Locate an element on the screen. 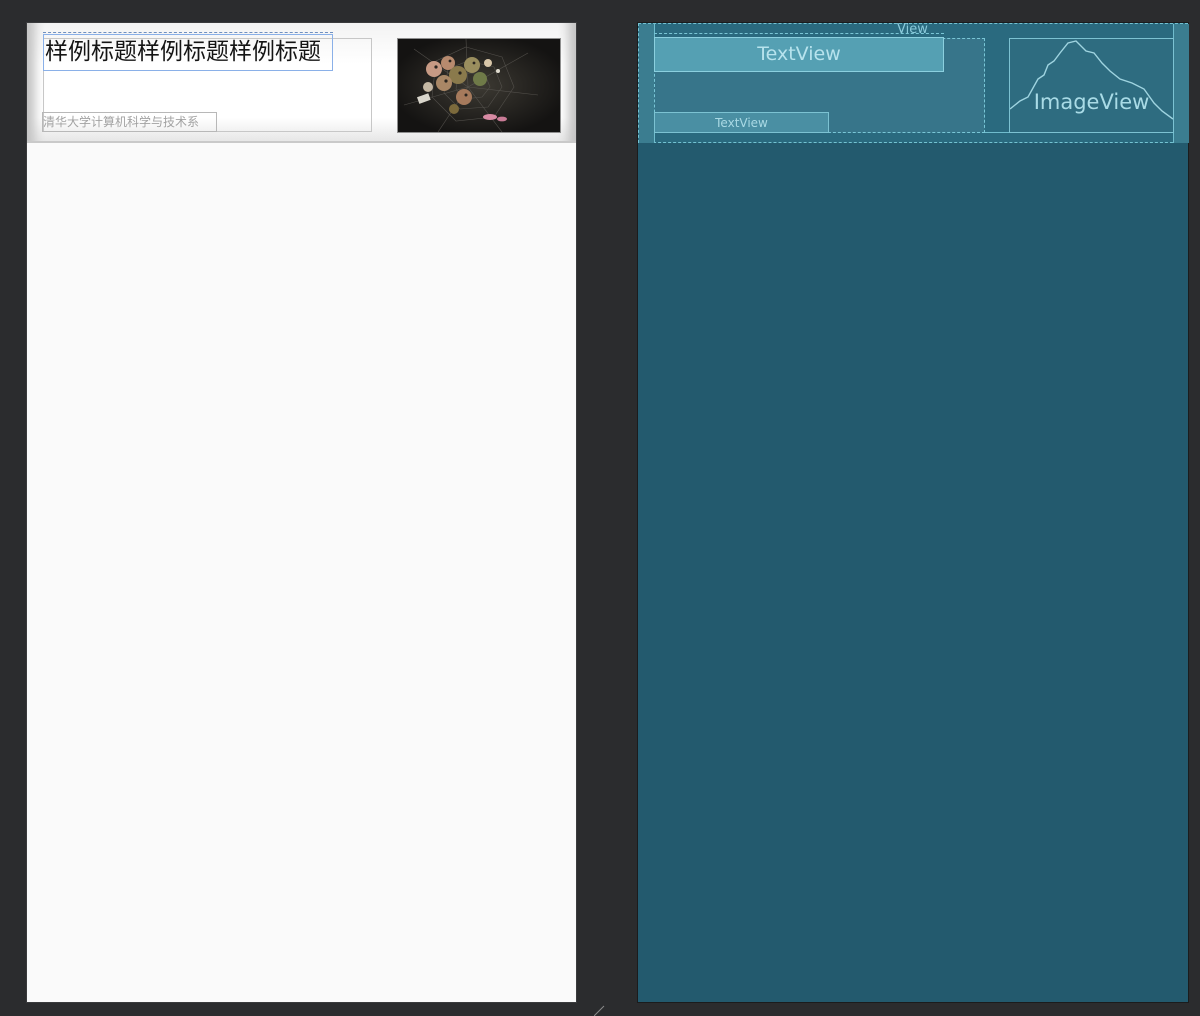 The image size is (1200, 1016). preview-image is located at coordinates (479, 85).